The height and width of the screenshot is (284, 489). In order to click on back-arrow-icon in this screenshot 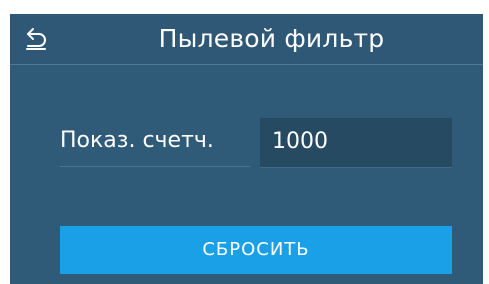, I will do `click(36, 39)`.